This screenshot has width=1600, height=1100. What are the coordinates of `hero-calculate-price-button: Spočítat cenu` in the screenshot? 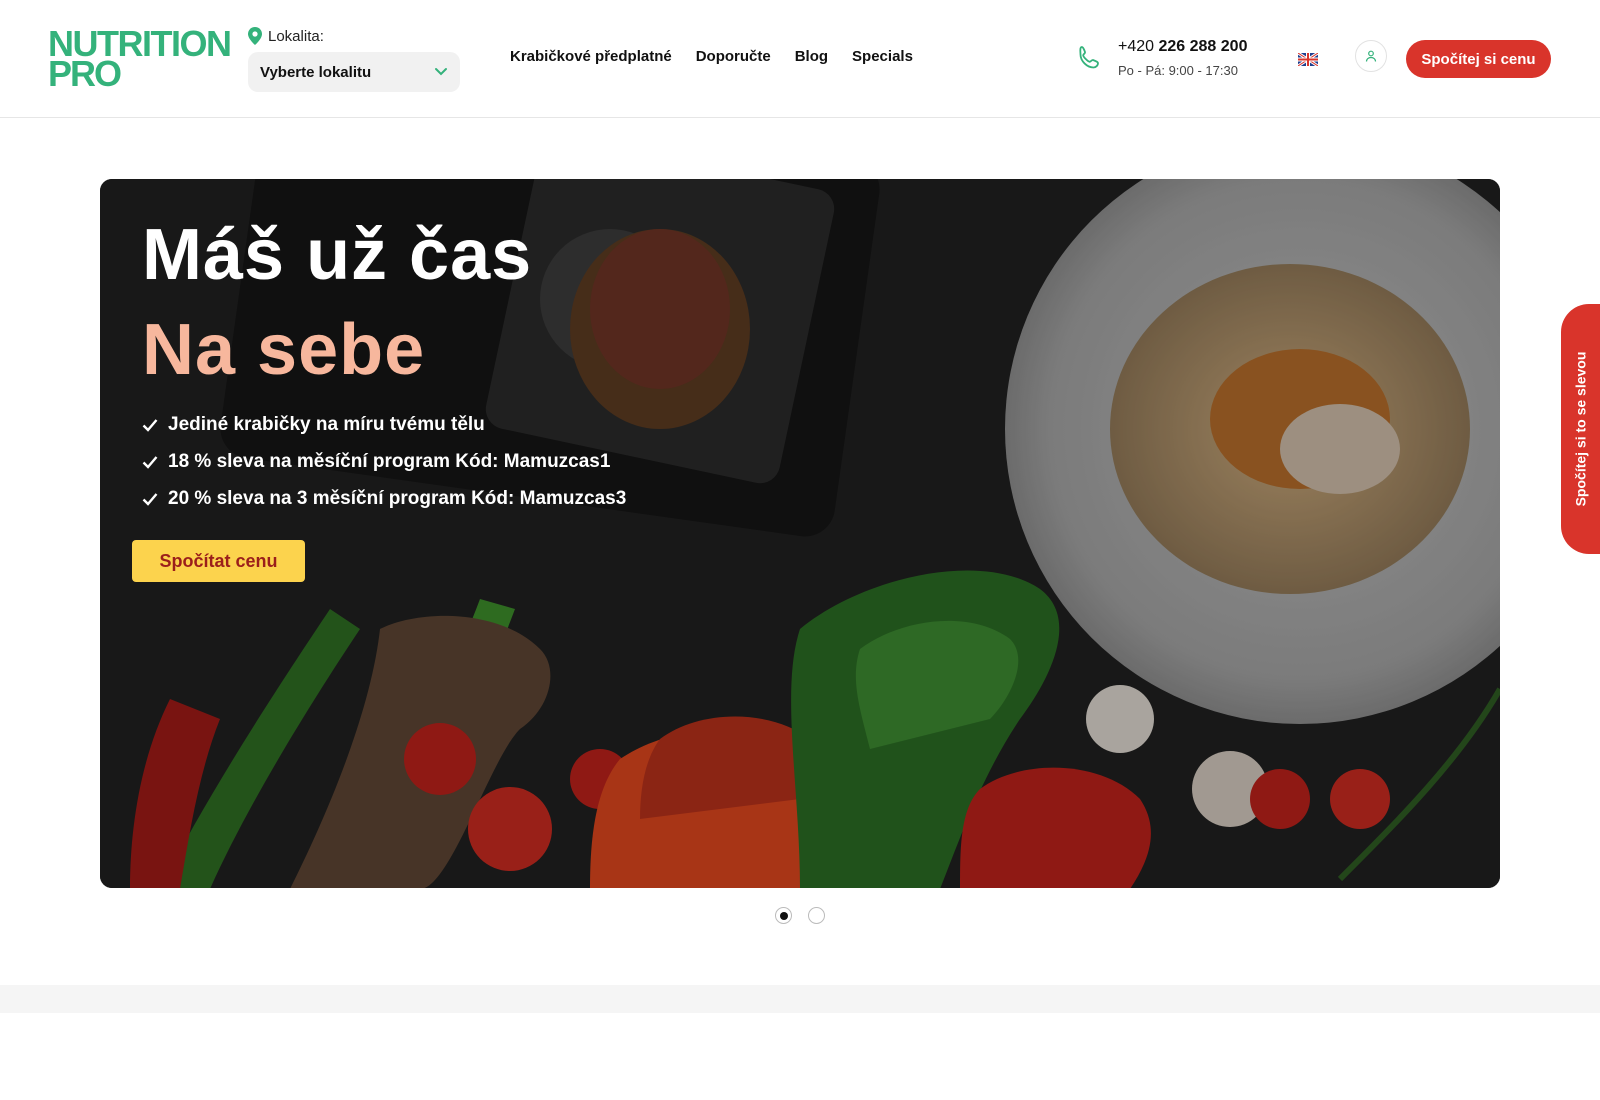 It's located at (218, 561).